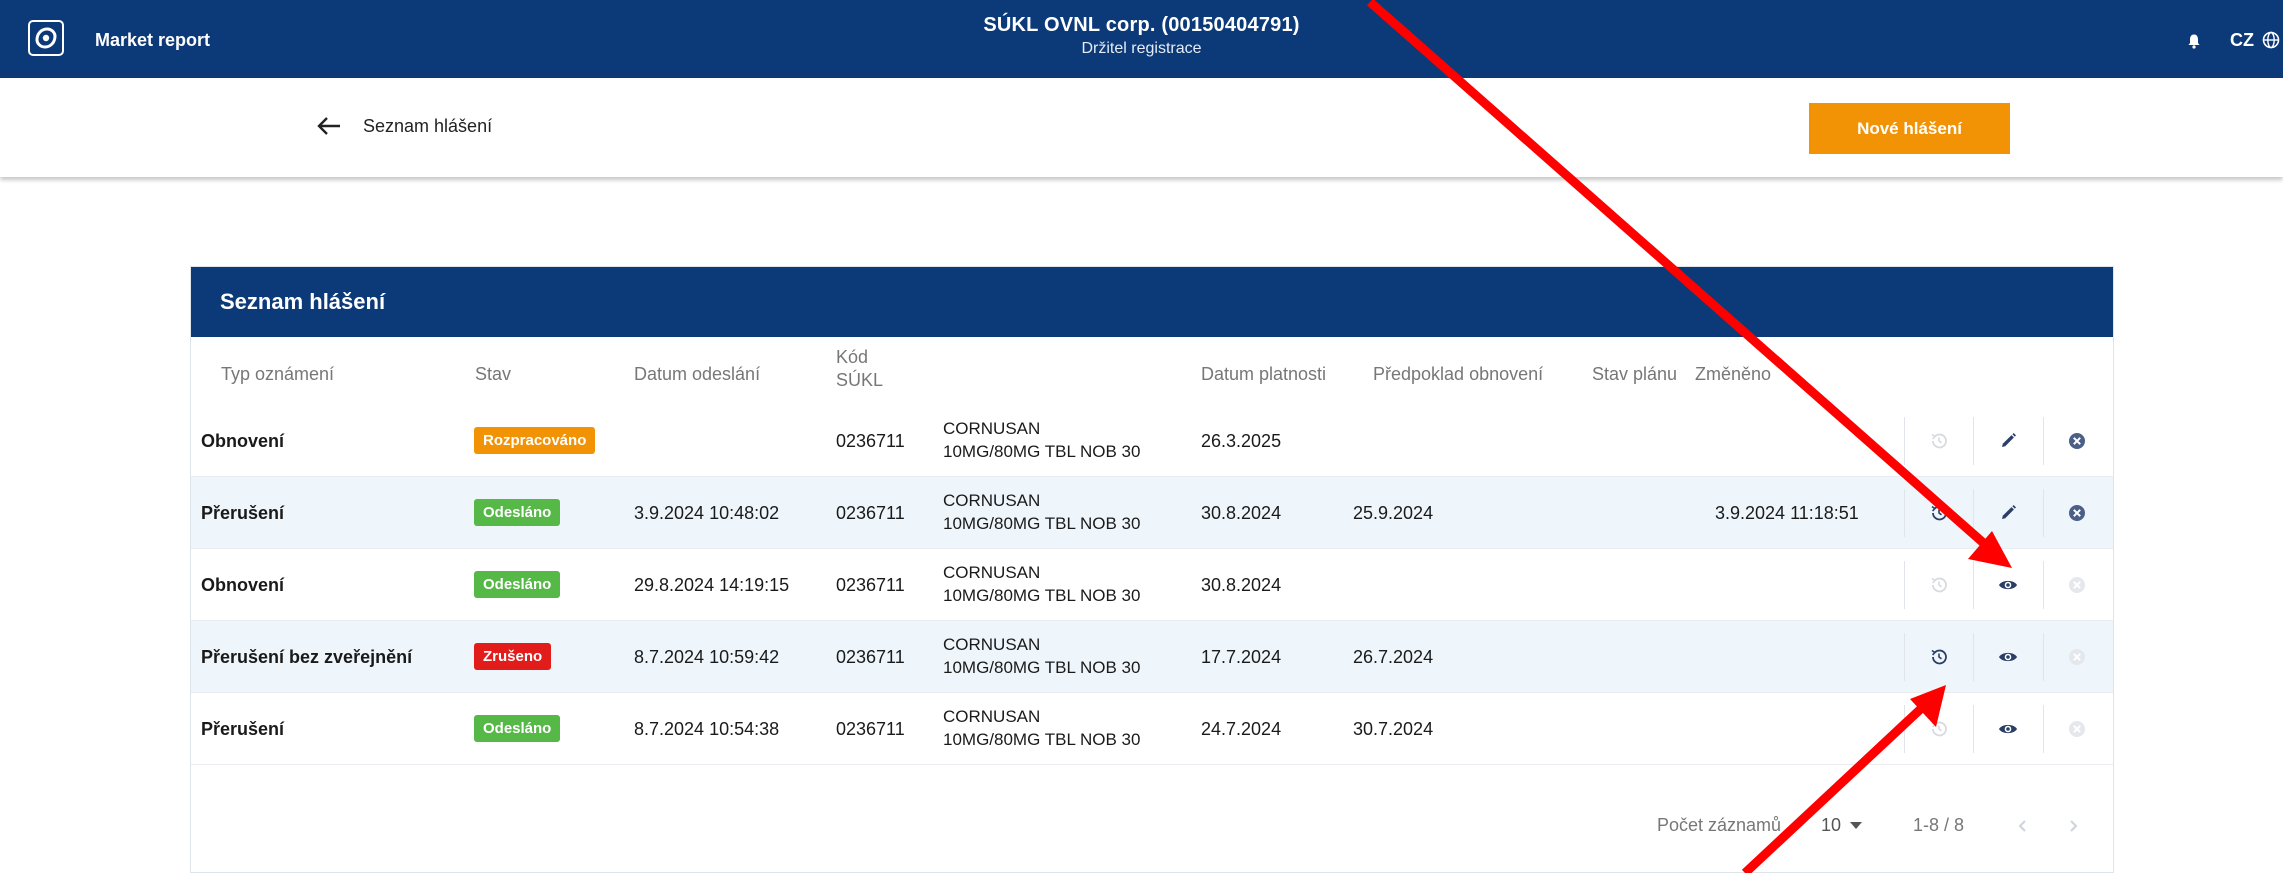 The height and width of the screenshot is (873, 2283). What do you see at coordinates (1152, 302) in the screenshot?
I see `card-title: Seznam hlášení` at bounding box center [1152, 302].